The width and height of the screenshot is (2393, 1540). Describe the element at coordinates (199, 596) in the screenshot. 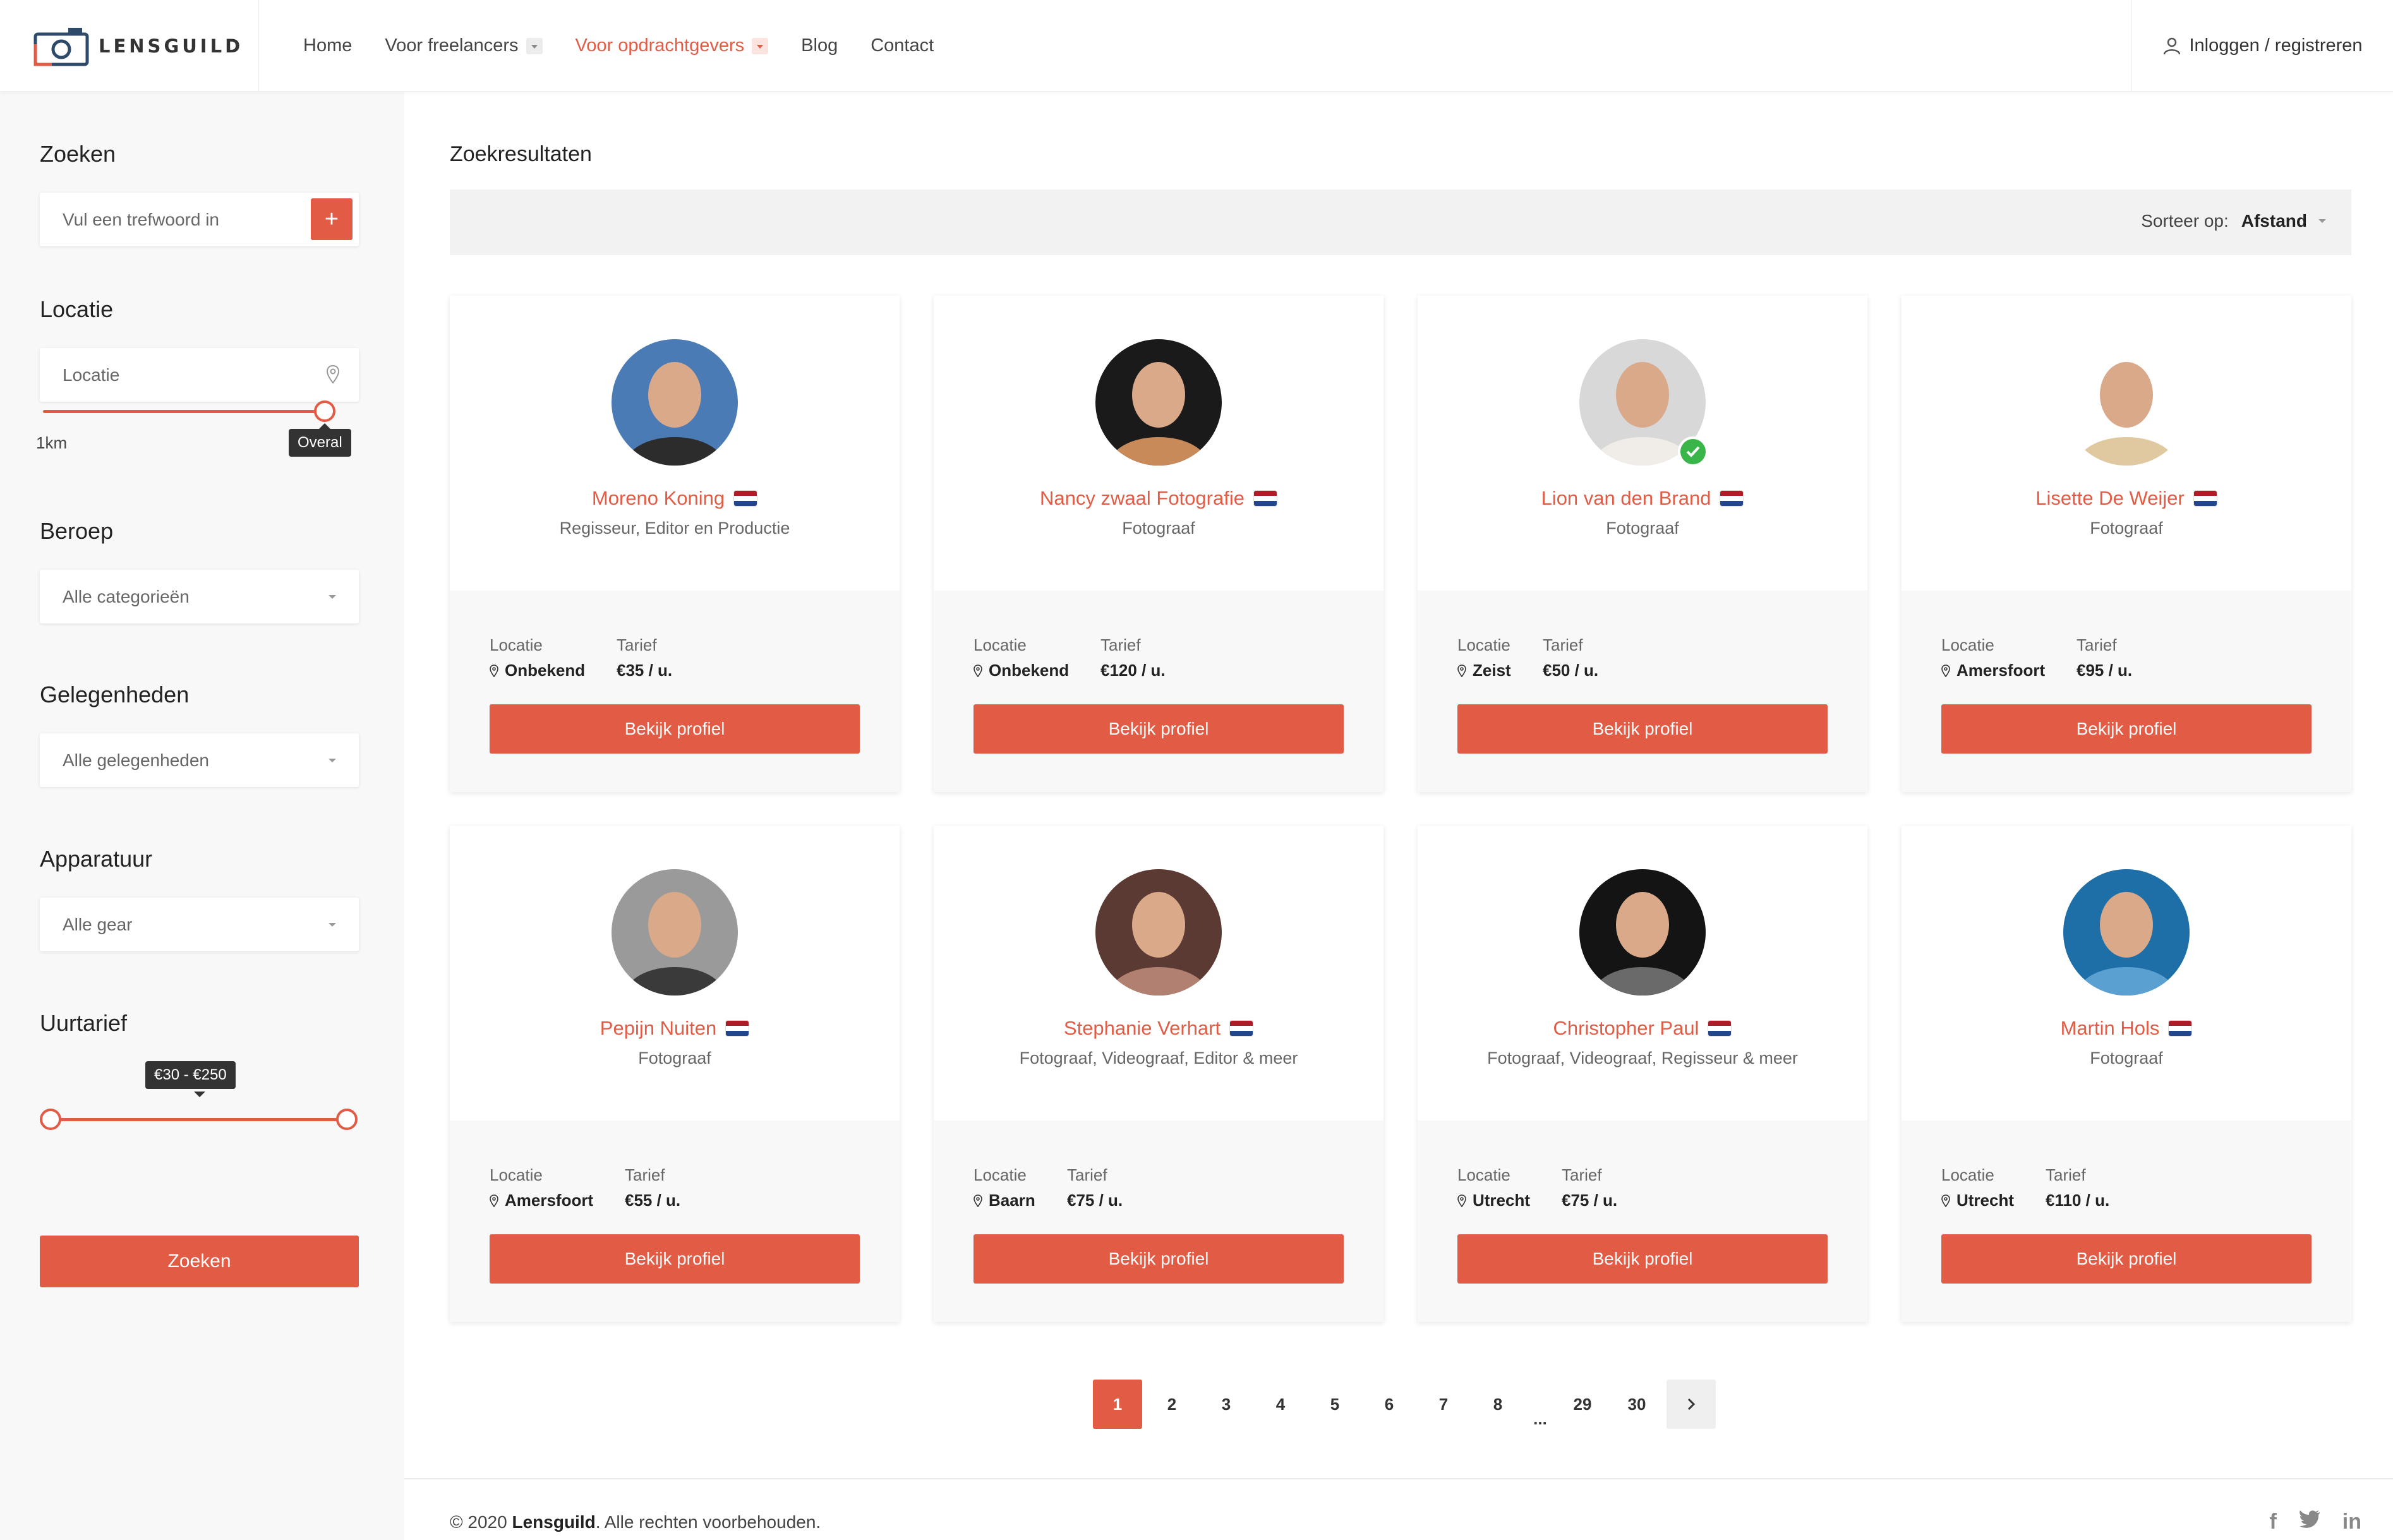

I see `profession-select: Alle categorieën` at that location.